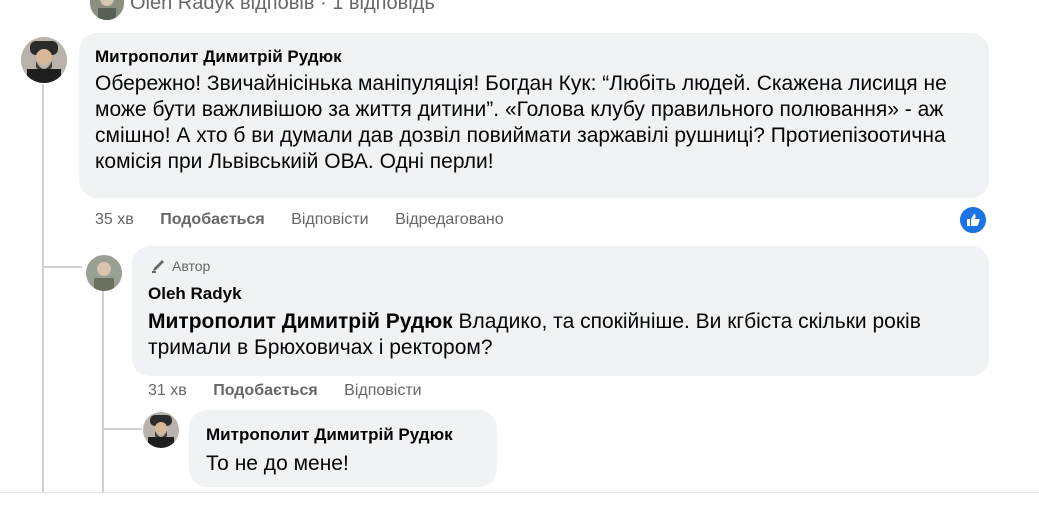 Image resolution: width=1039 pixels, height=510 pixels. I want to click on mention-link: Митрополит Димитрій Рудюк, so click(300, 321).